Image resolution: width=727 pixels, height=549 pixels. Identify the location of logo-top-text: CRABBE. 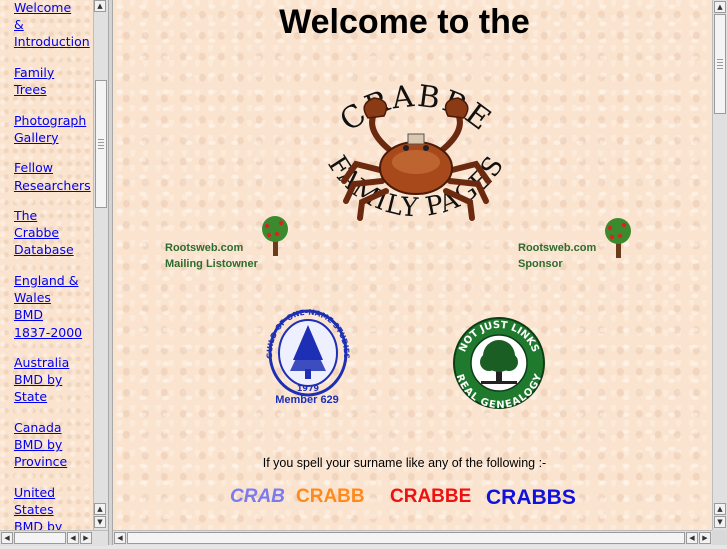
(415, 109).